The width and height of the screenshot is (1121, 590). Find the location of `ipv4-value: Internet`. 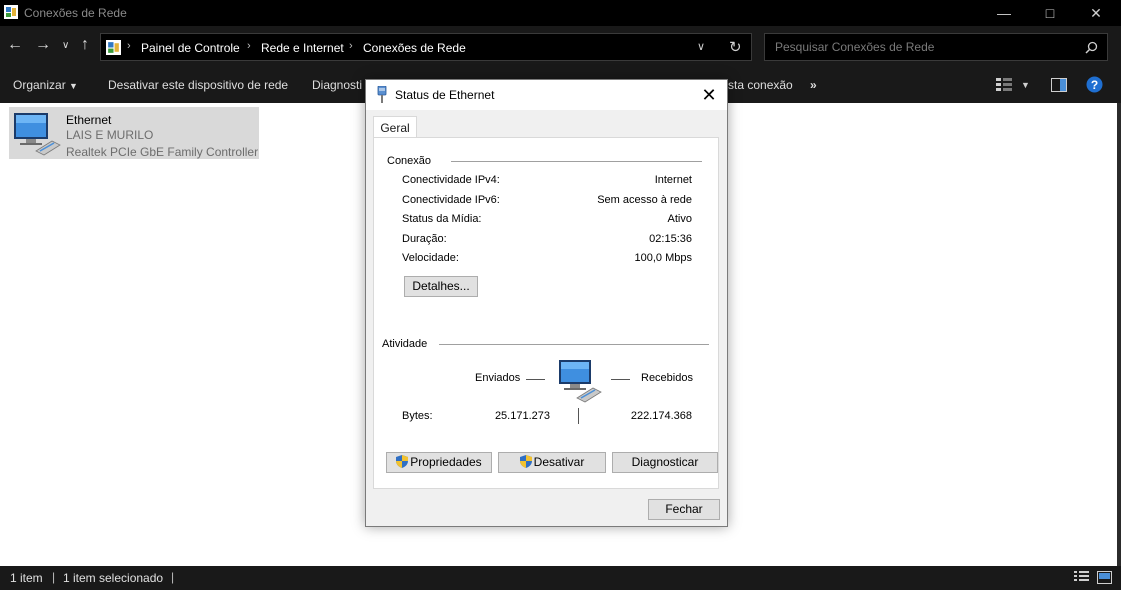

ipv4-value: Internet is located at coordinates (673, 180).